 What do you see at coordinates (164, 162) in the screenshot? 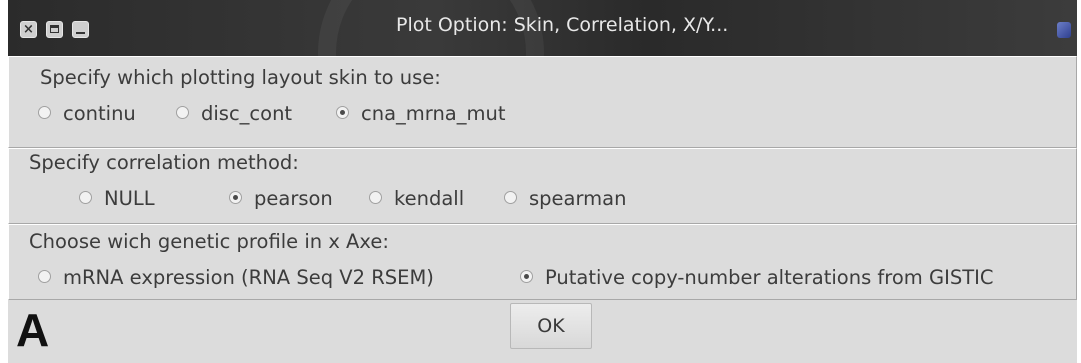
I see `correlation-heading: Specify correlation method:` at bounding box center [164, 162].